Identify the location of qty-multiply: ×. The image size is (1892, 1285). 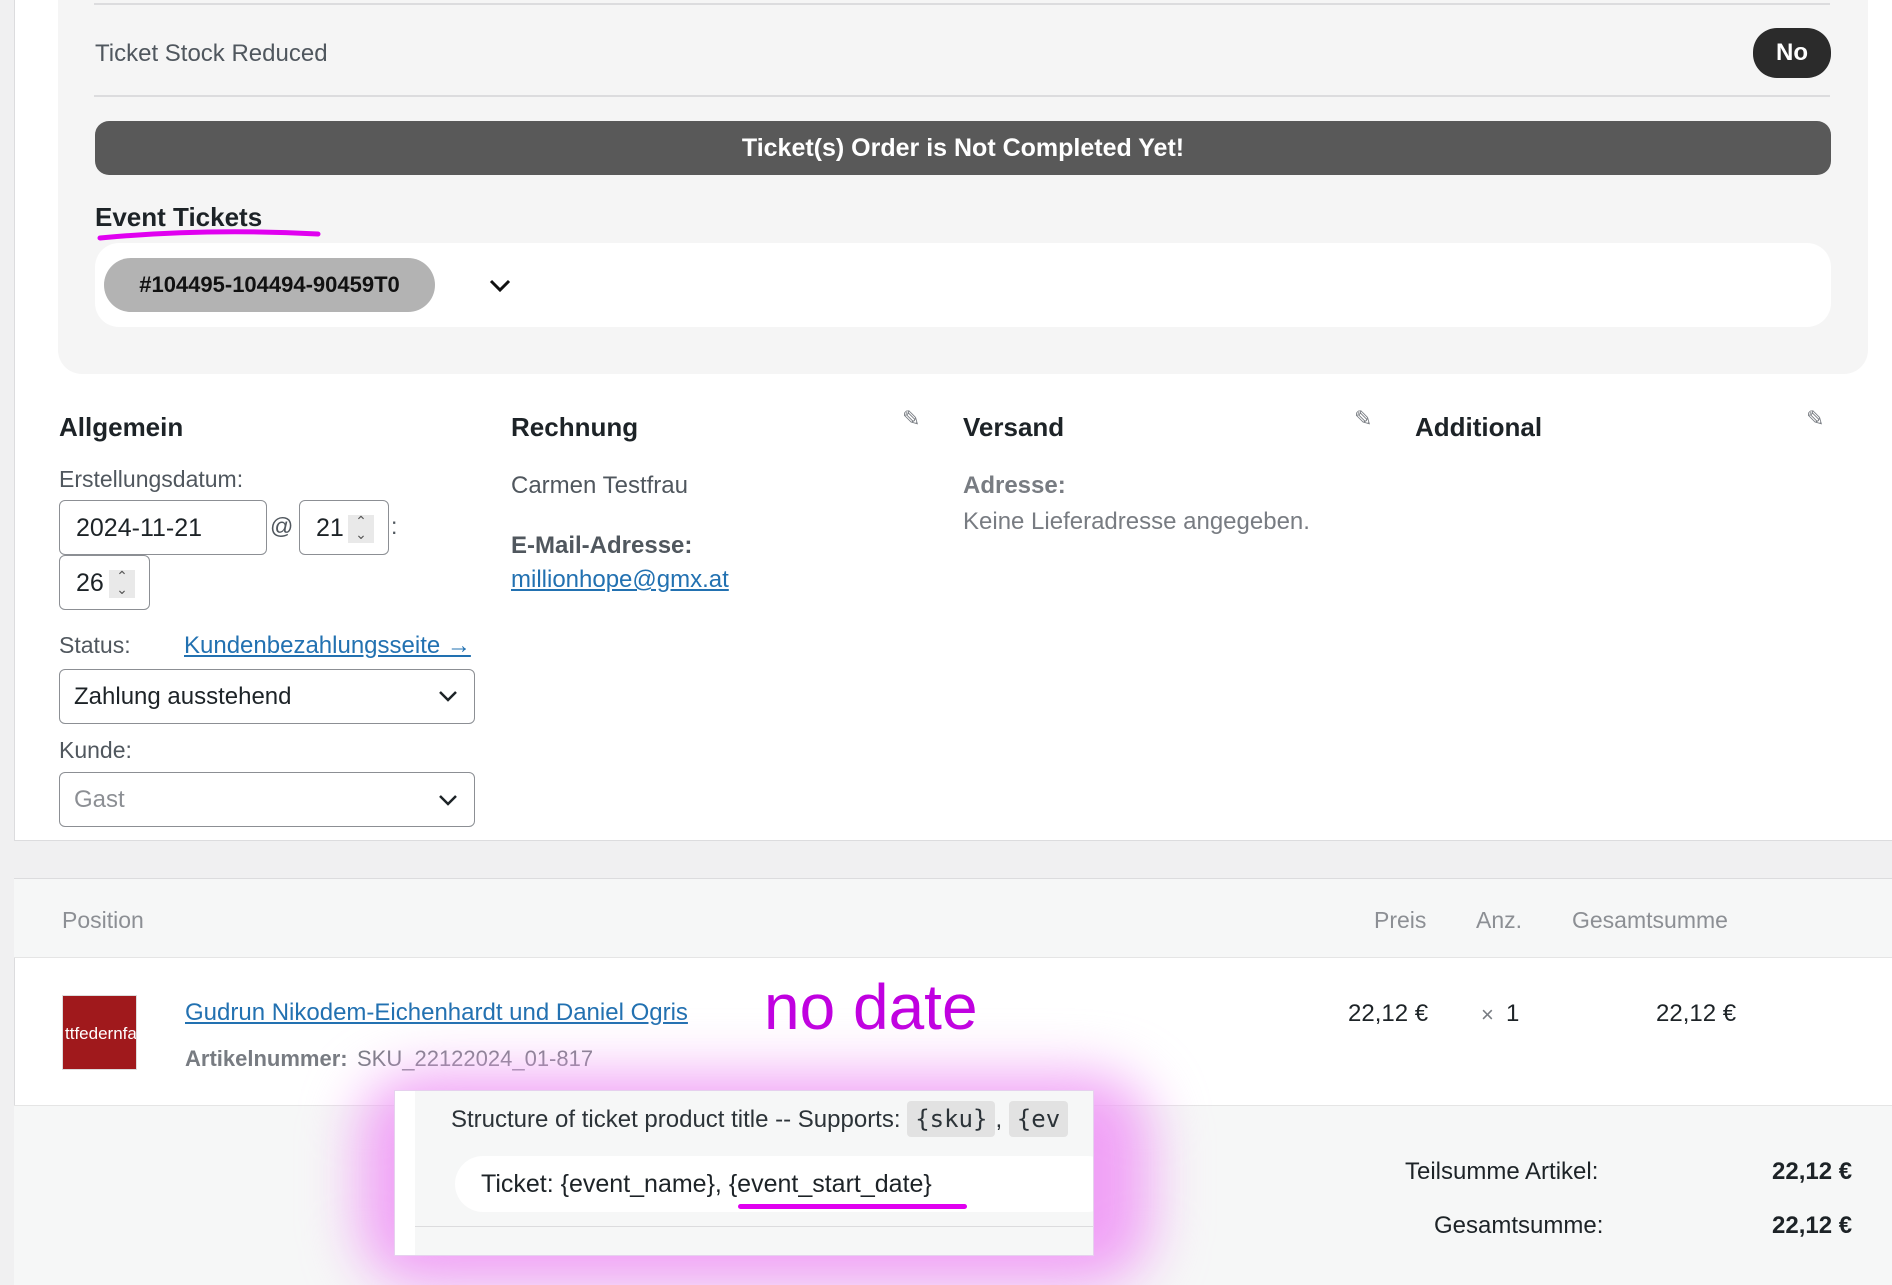
(1487, 1014).